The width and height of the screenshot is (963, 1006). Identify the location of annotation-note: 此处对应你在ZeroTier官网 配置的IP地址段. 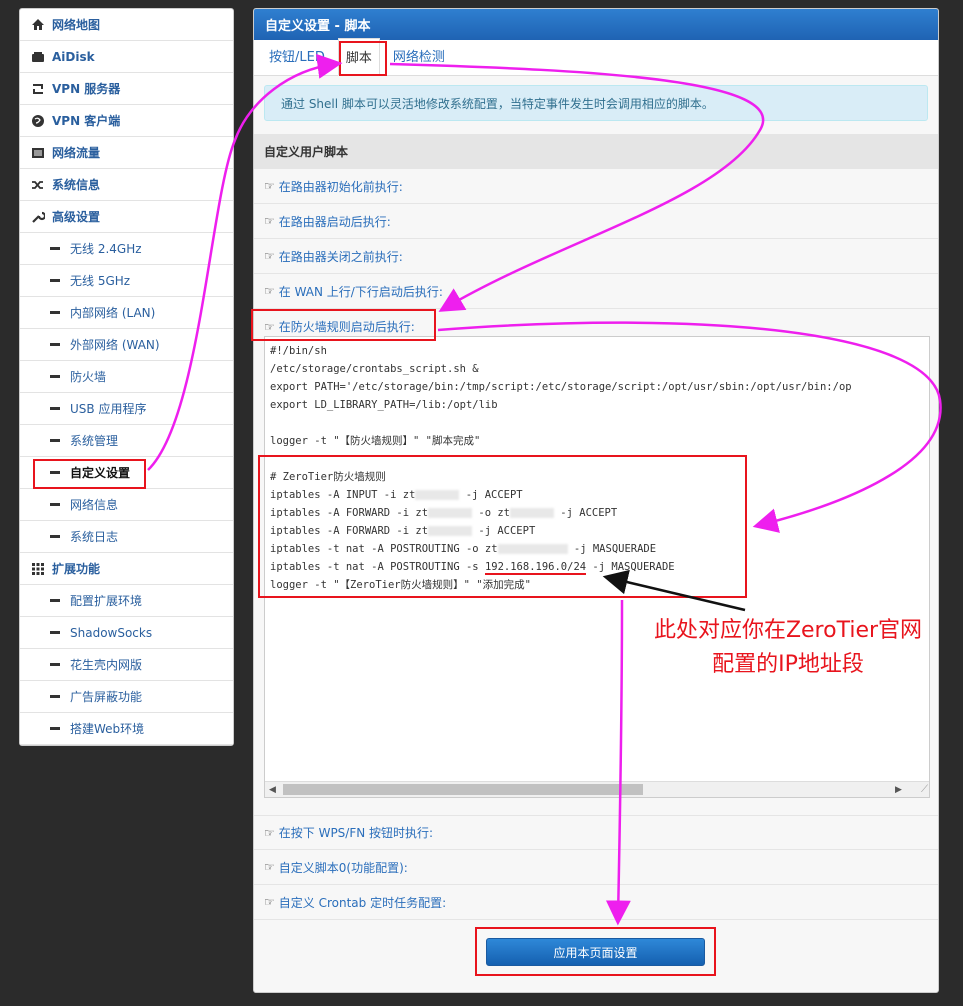
(788, 648).